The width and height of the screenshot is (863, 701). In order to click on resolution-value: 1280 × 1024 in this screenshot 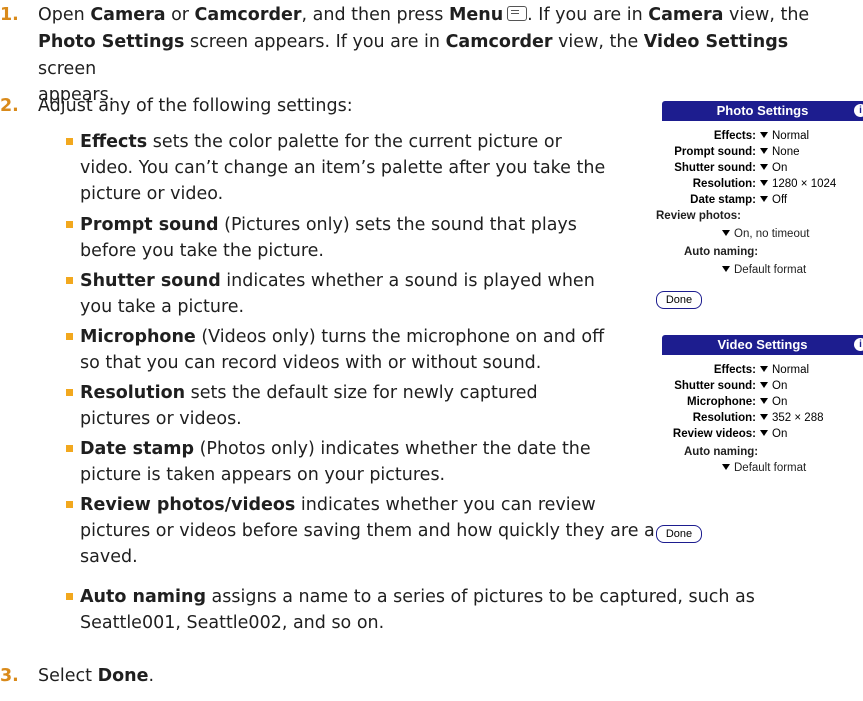, I will do `click(804, 184)`.